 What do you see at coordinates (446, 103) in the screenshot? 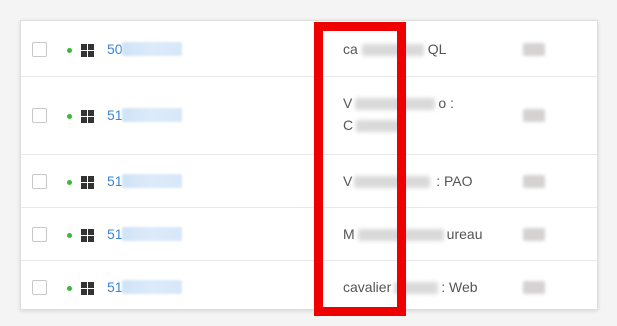
I see `description-end: o :` at bounding box center [446, 103].